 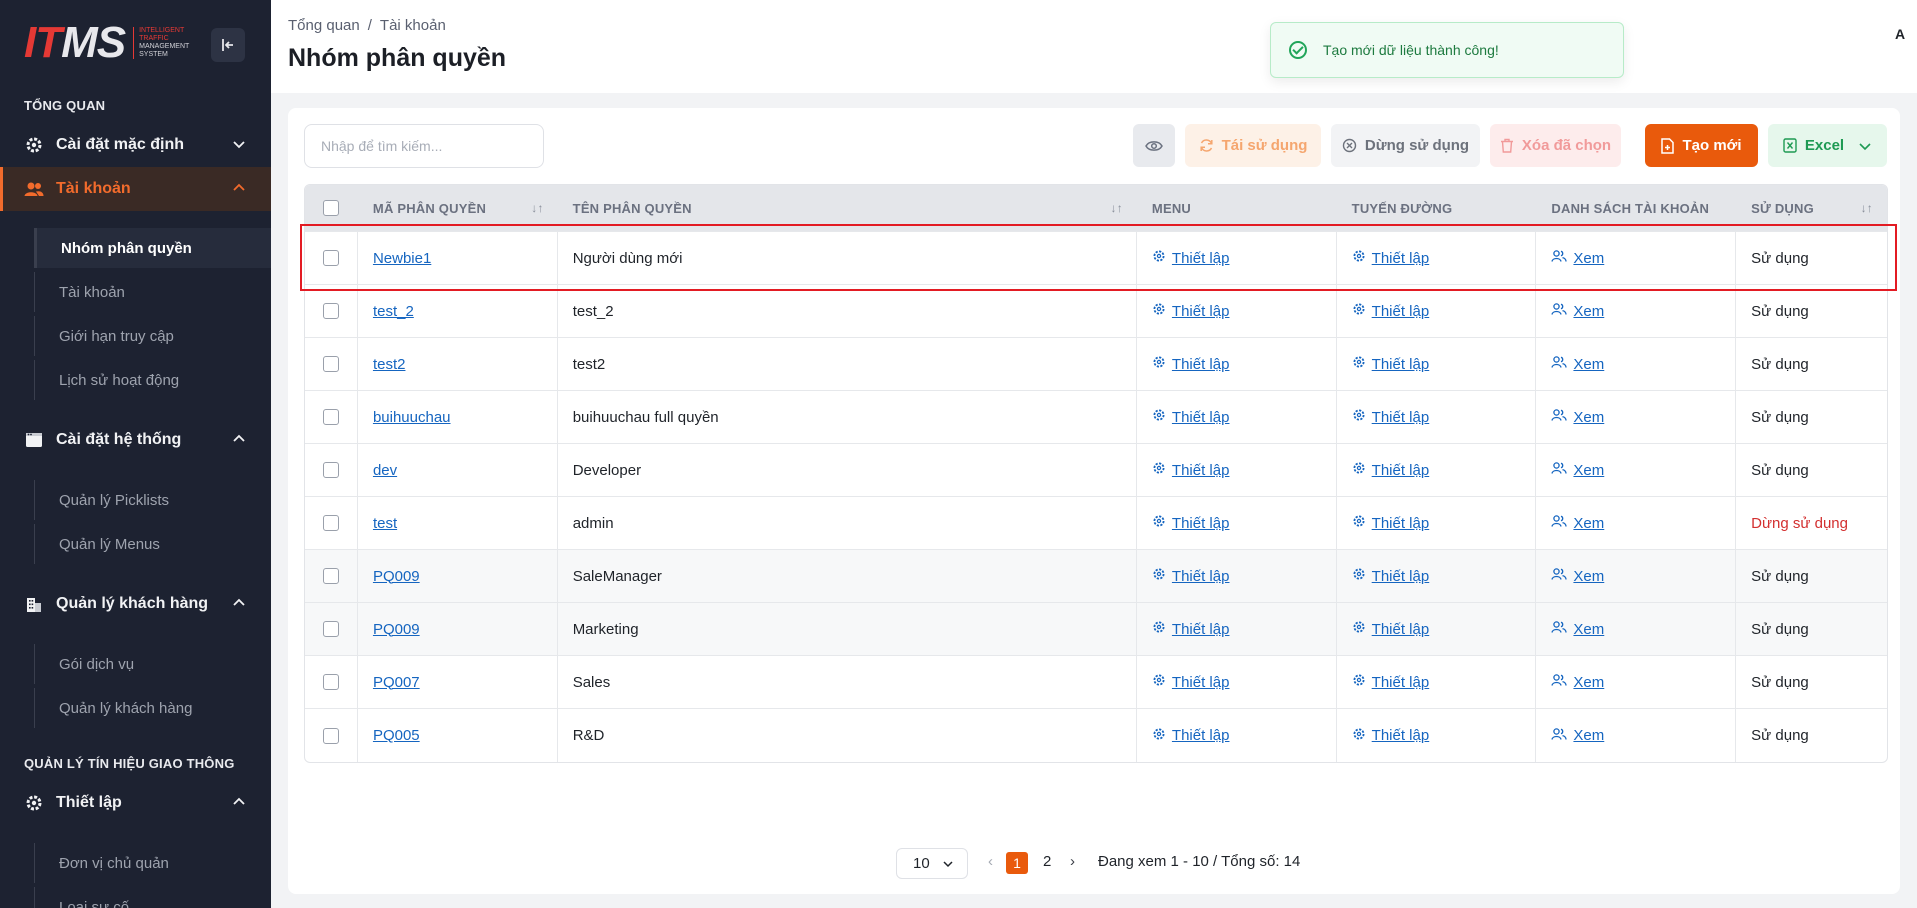 I want to click on permission-code-link: PQ005, so click(x=396, y=735).